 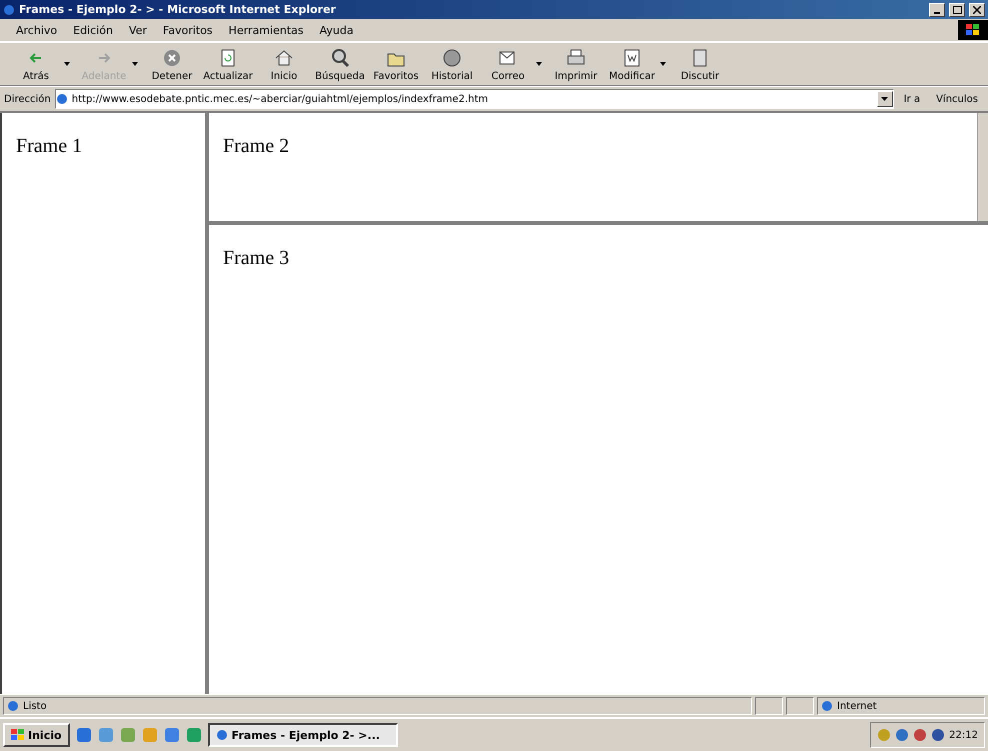 I want to click on menu-item: Edición, so click(x=93, y=30).